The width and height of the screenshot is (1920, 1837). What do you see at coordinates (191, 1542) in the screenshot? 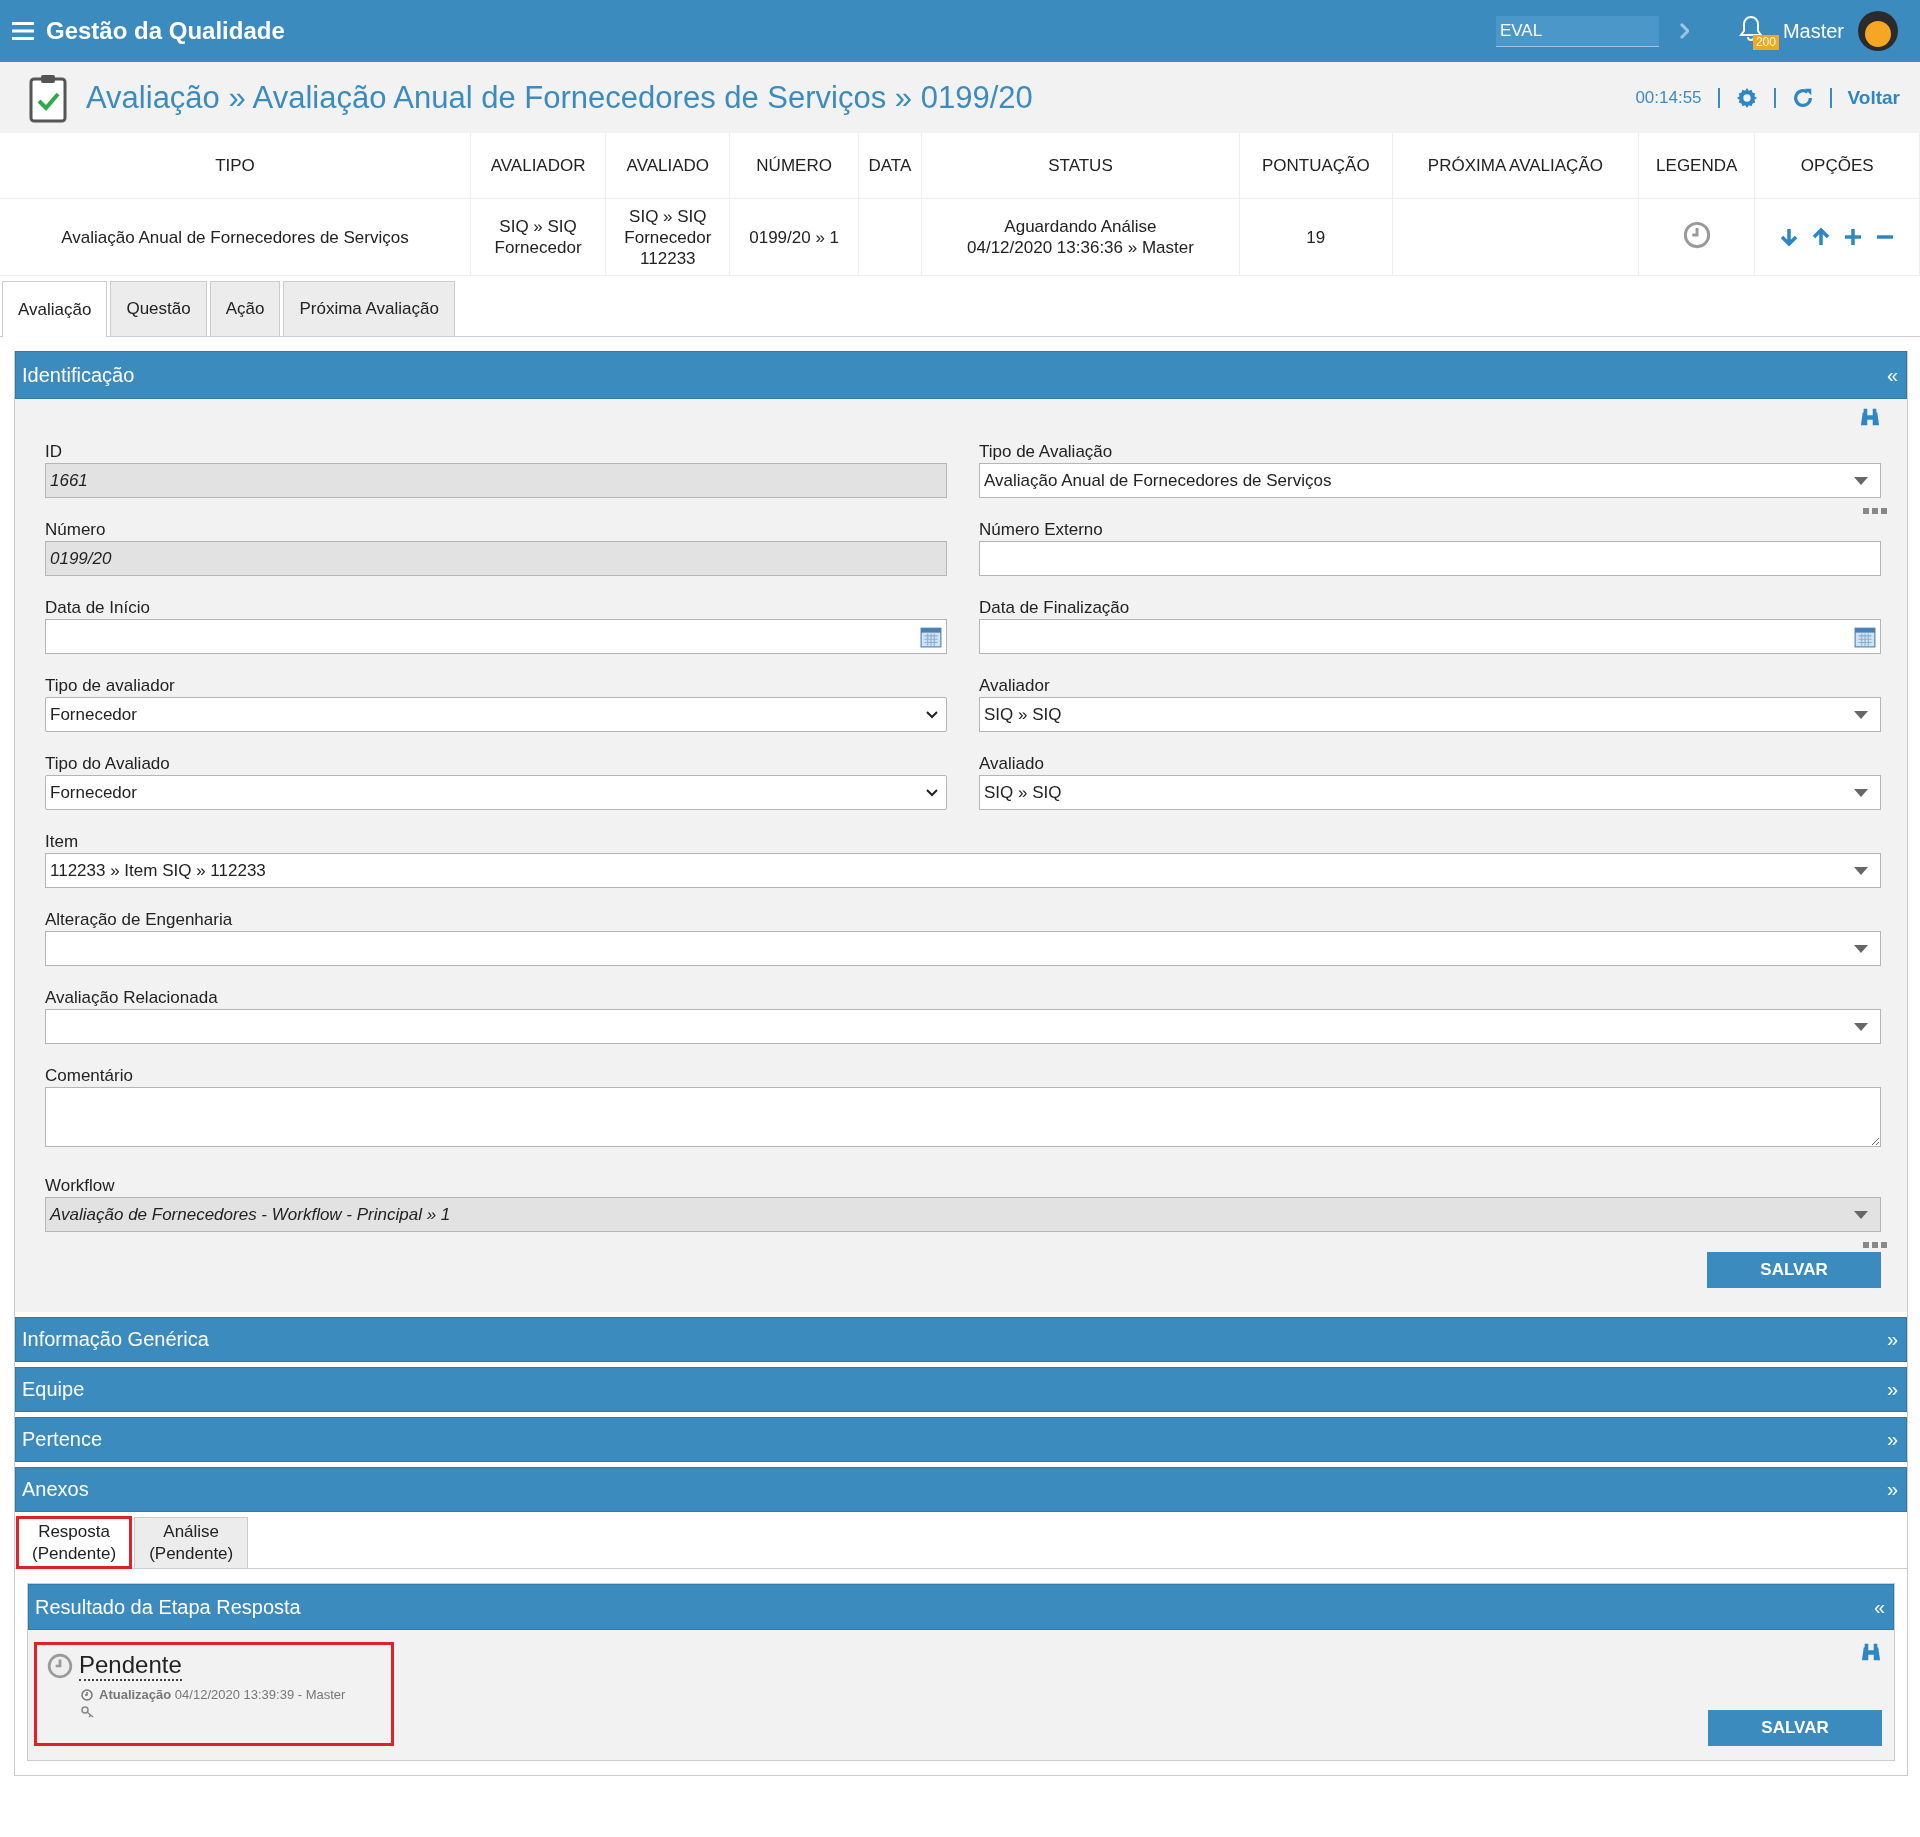
I see `step-tab: Análise (Pendente)` at bounding box center [191, 1542].